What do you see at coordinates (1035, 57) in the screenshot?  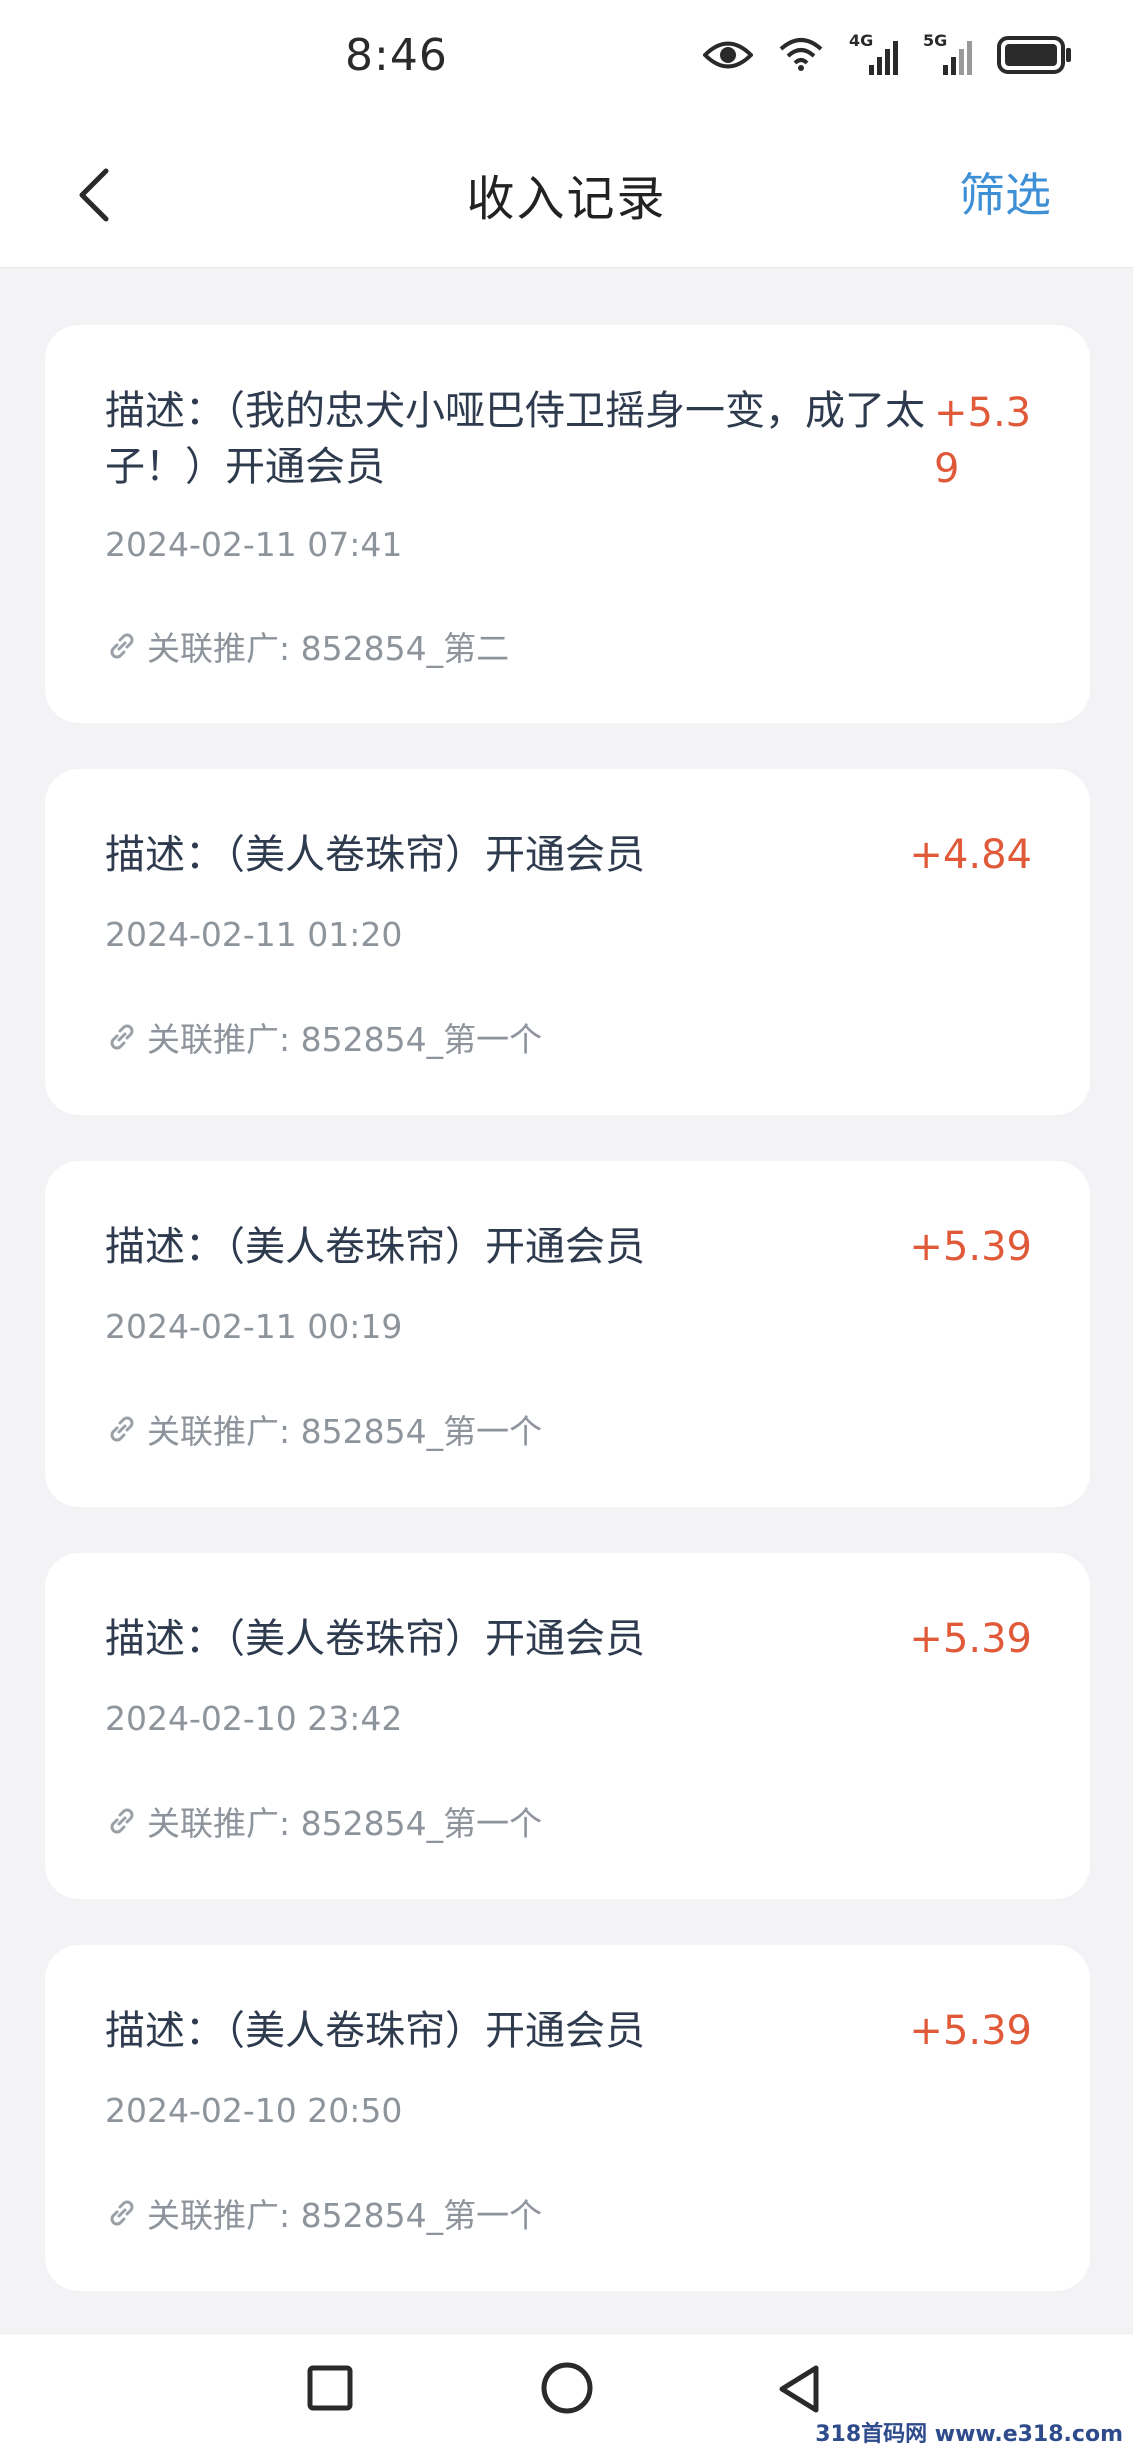 I see `battery-icon` at bounding box center [1035, 57].